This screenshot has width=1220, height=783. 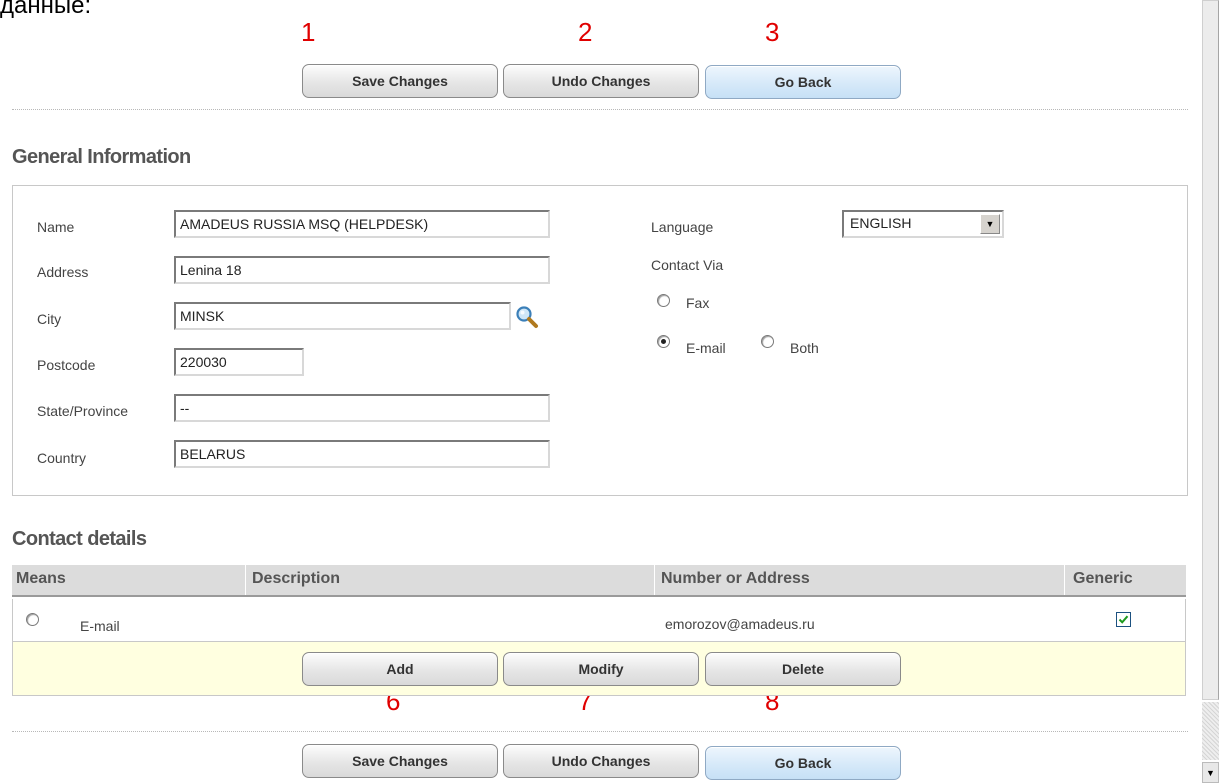 What do you see at coordinates (41, 578) in the screenshot?
I see `column-means: Means` at bounding box center [41, 578].